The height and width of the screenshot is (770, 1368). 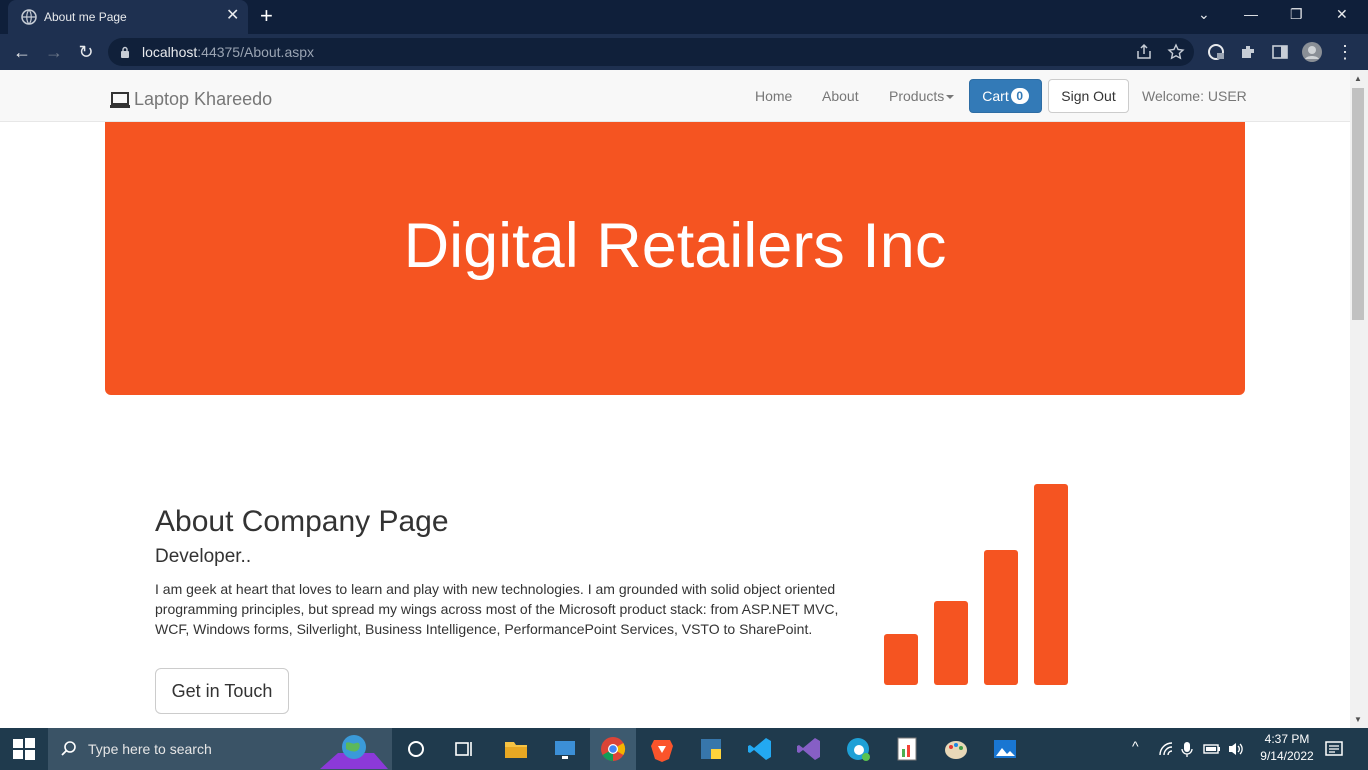 What do you see at coordinates (1358, 78) in the screenshot?
I see `scroll-up-icon: ▲` at bounding box center [1358, 78].